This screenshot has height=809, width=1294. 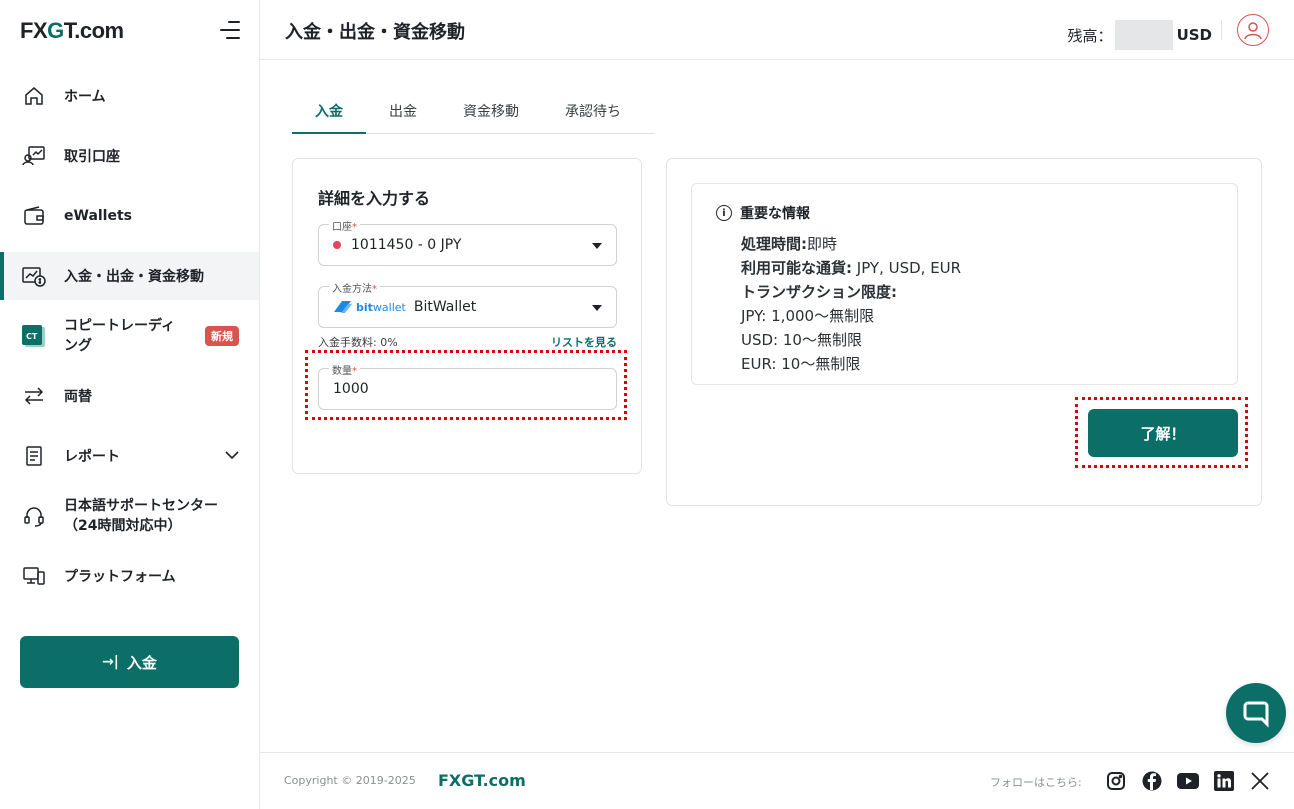 I want to click on footer: Copyright © 2019-2025 FXGT.com フォローはこちら:, so click(x=777, y=780).